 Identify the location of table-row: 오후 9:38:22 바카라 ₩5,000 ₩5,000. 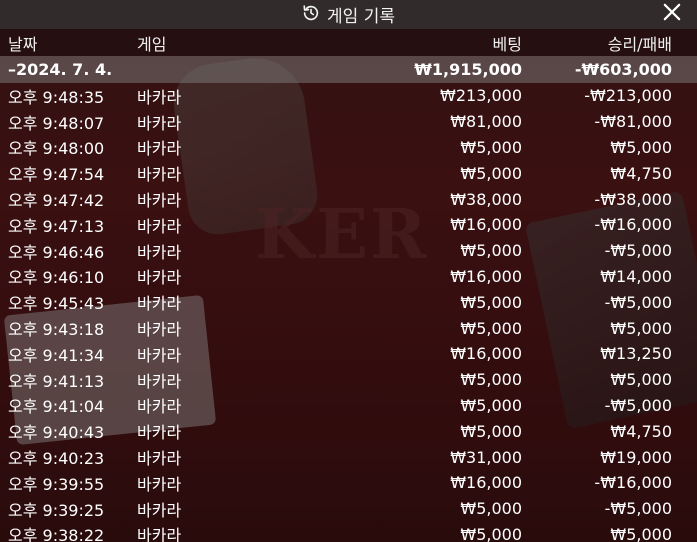
(348, 532).